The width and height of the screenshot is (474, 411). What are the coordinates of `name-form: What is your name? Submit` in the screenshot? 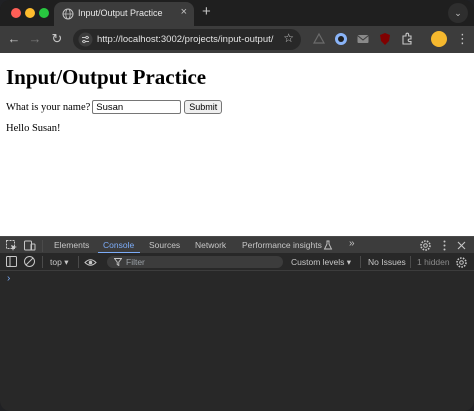 It's located at (114, 107).